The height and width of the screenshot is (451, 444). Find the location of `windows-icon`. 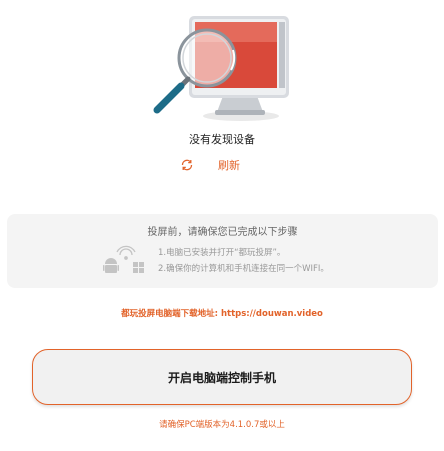

windows-icon is located at coordinates (138, 267).